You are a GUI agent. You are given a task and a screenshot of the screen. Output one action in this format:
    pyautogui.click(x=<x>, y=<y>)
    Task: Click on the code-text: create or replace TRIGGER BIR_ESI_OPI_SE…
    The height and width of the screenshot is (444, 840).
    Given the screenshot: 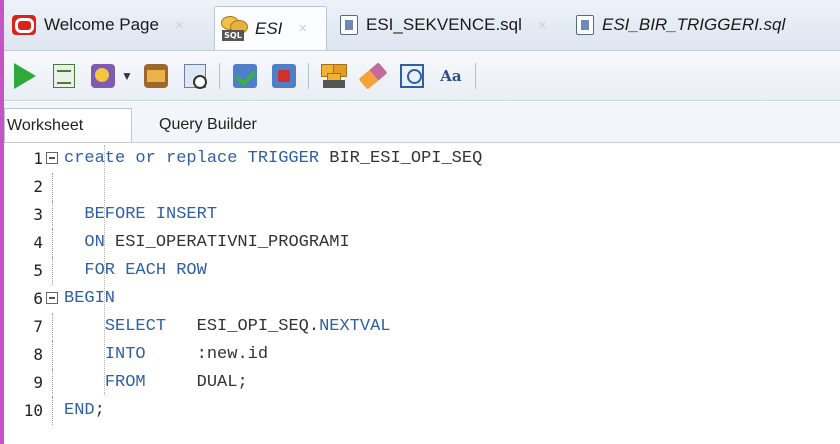 What is the action you would take?
    pyautogui.click(x=273, y=159)
    